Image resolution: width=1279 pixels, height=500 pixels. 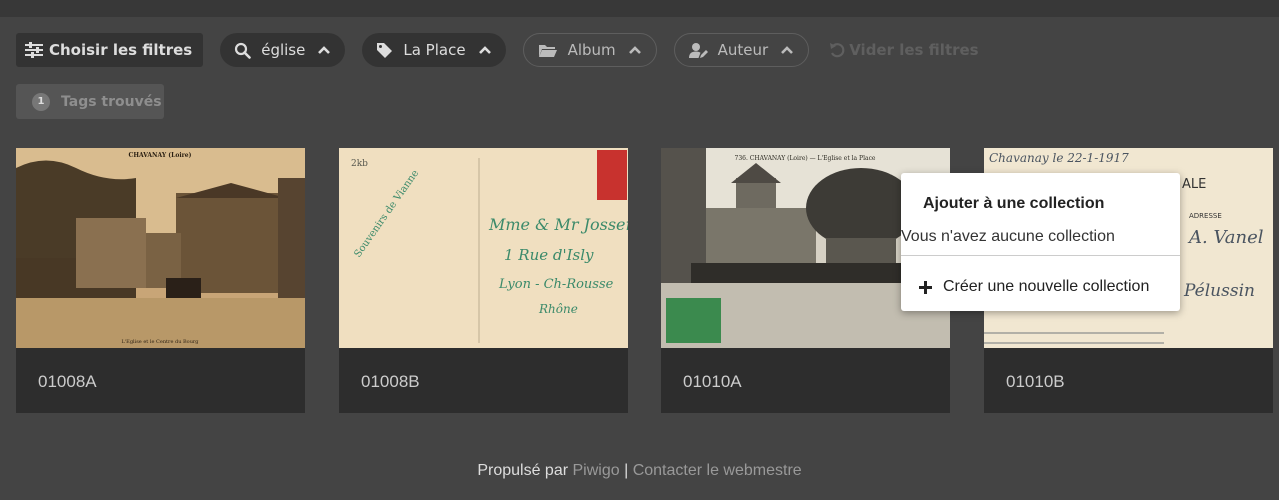 I want to click on search-icon, so click(x=243, y=50).